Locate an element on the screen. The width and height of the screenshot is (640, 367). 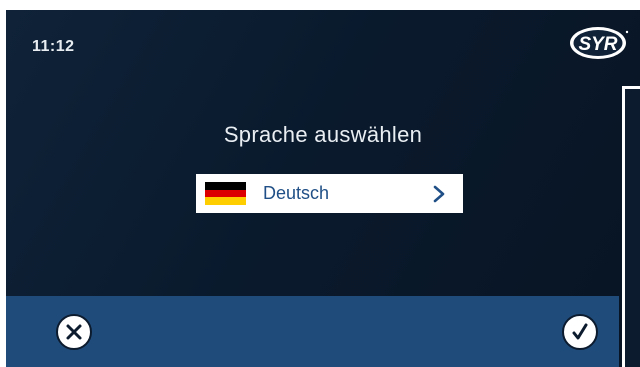
logo-text: SYR is located at coordinates (597, 44).